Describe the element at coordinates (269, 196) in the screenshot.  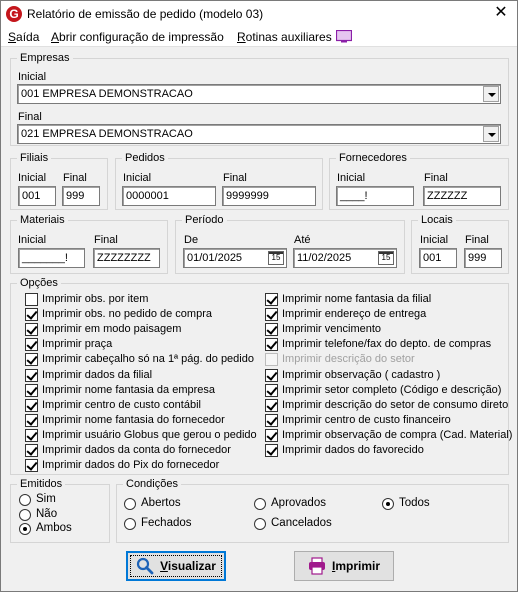
I see `pedido-final-input: 9999999` at that location.